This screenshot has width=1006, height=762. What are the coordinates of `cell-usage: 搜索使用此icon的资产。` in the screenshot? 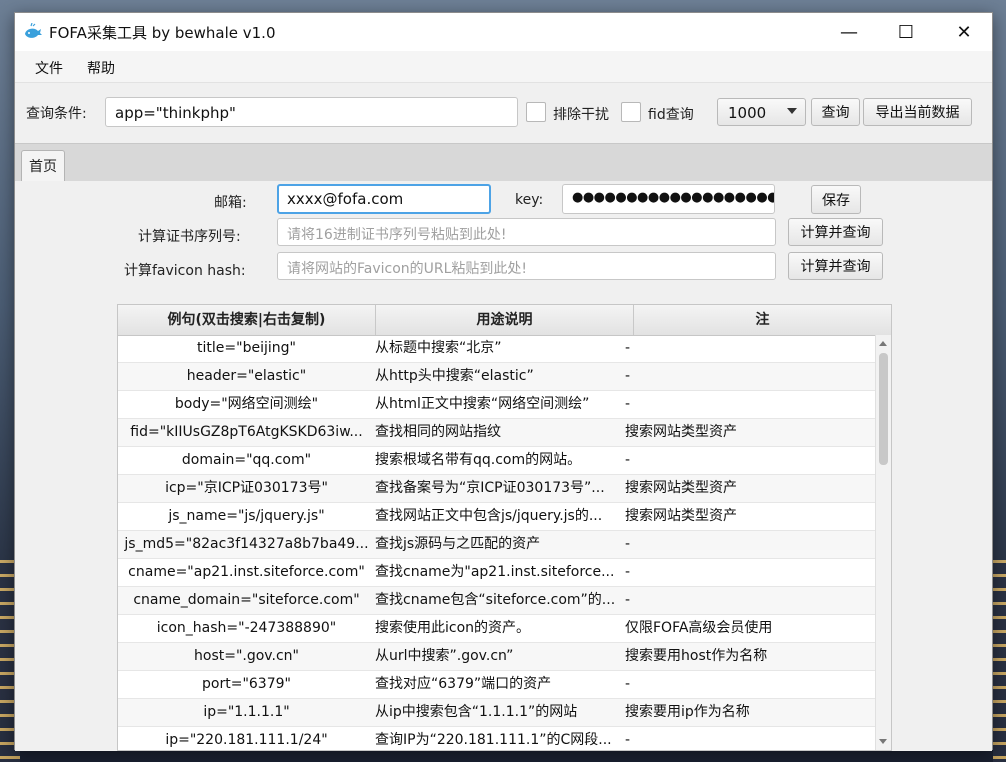 It's located at (498, 628).